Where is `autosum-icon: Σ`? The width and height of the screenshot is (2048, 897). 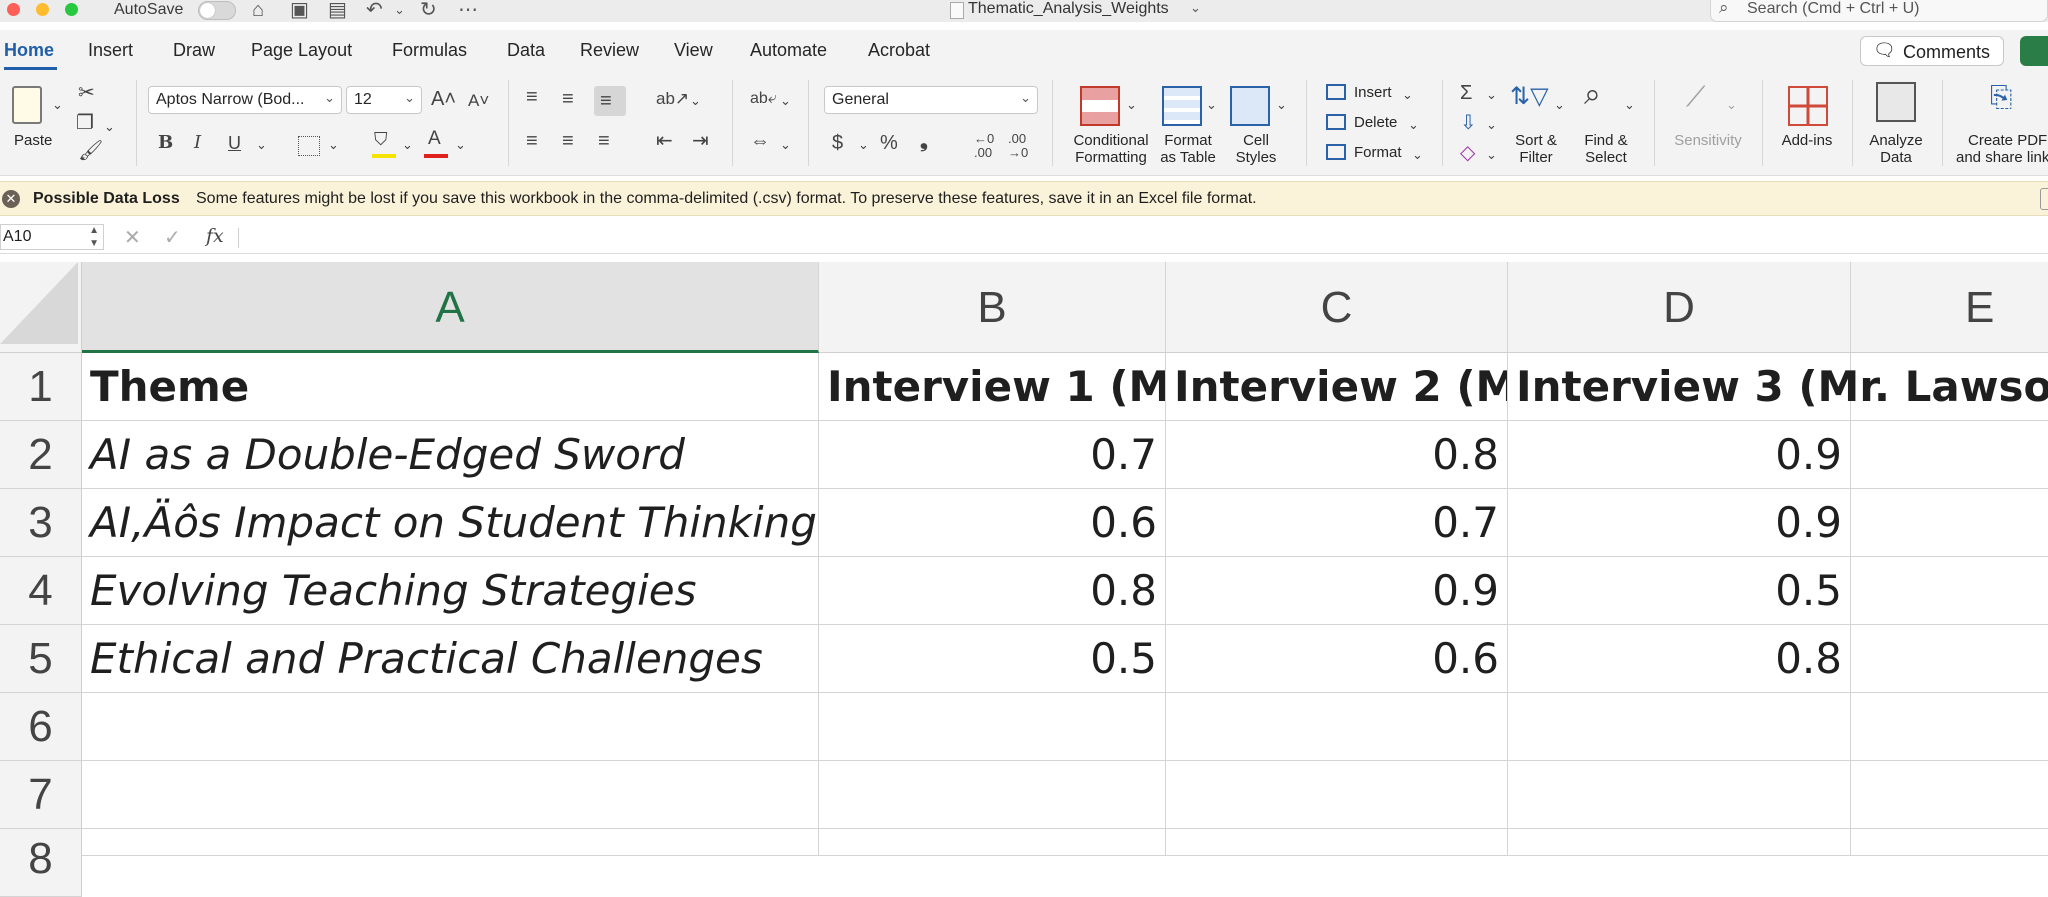
autosum-icon: Σ is located at coordinates (1466, 93).